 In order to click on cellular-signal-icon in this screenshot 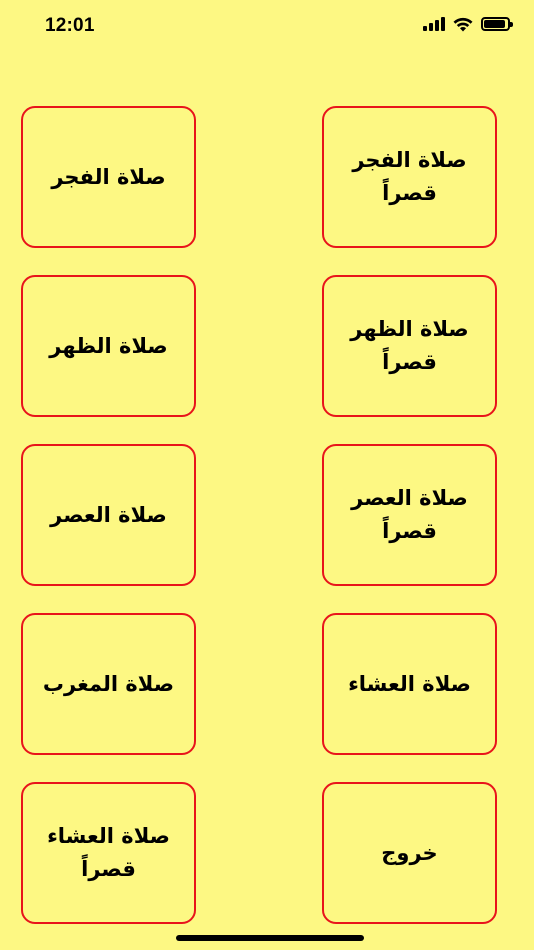, I will do `click(434, 24)`.